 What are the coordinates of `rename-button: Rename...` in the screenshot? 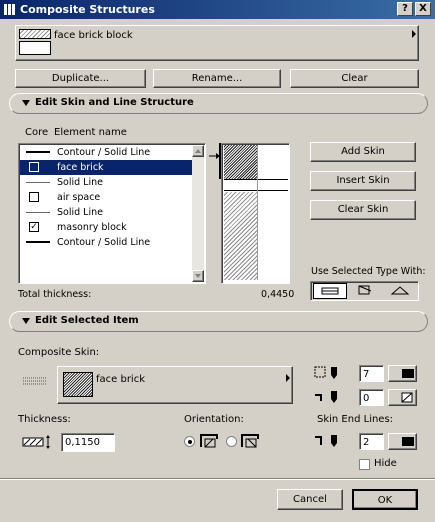 It's located at (217, 78).